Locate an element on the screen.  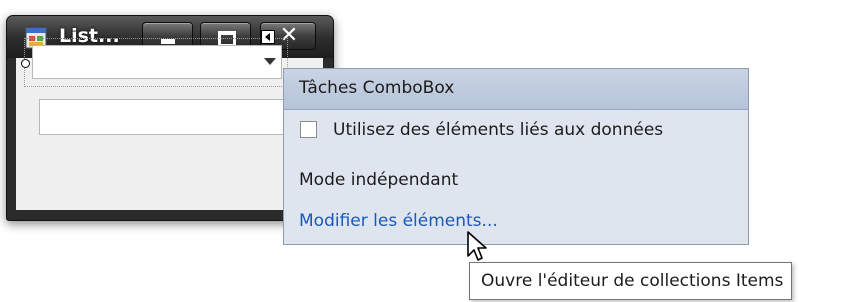
tooltip: Ouvre l'éditeur de collections Items is located at coordinates (631, 281).